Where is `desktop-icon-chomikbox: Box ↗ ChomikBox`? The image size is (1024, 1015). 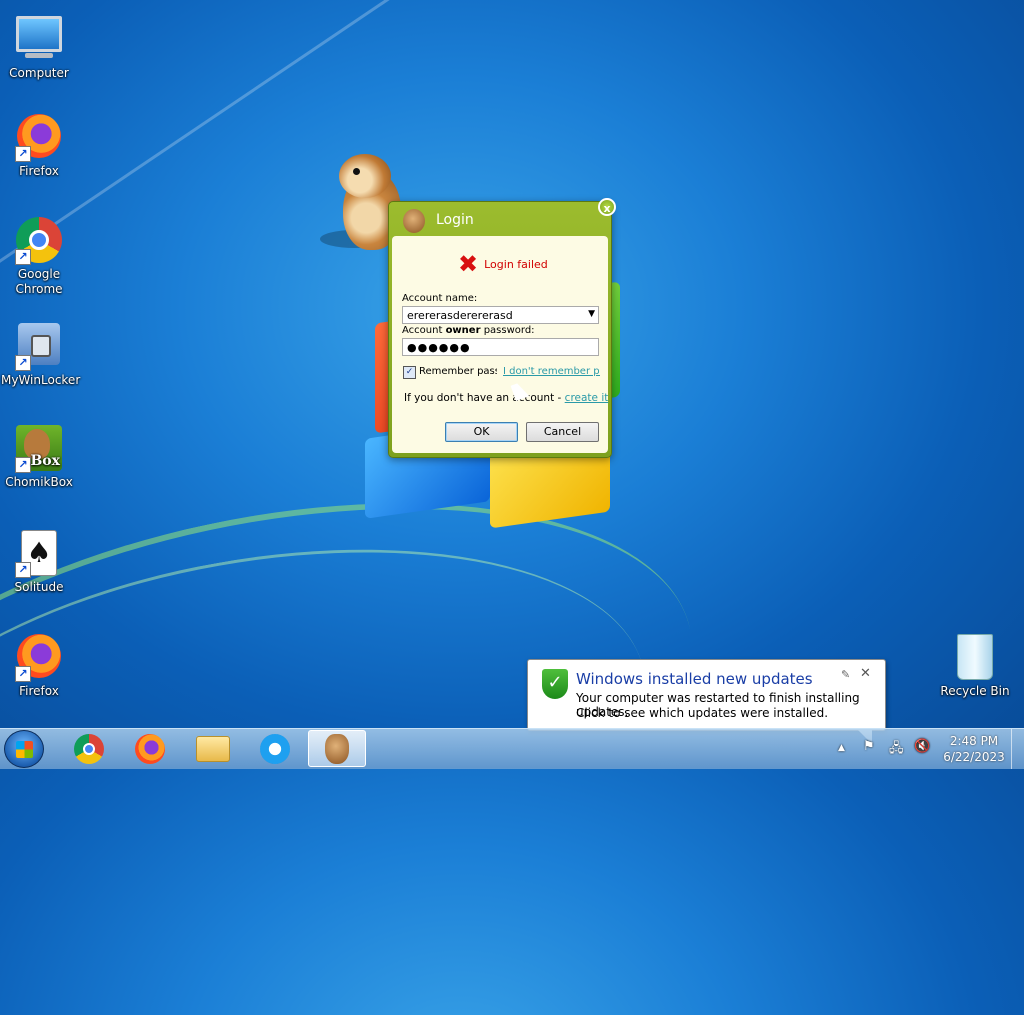 desktop-icon-chomikbox: Box ↗ ChomikBox is located at coordinates (39, 457).